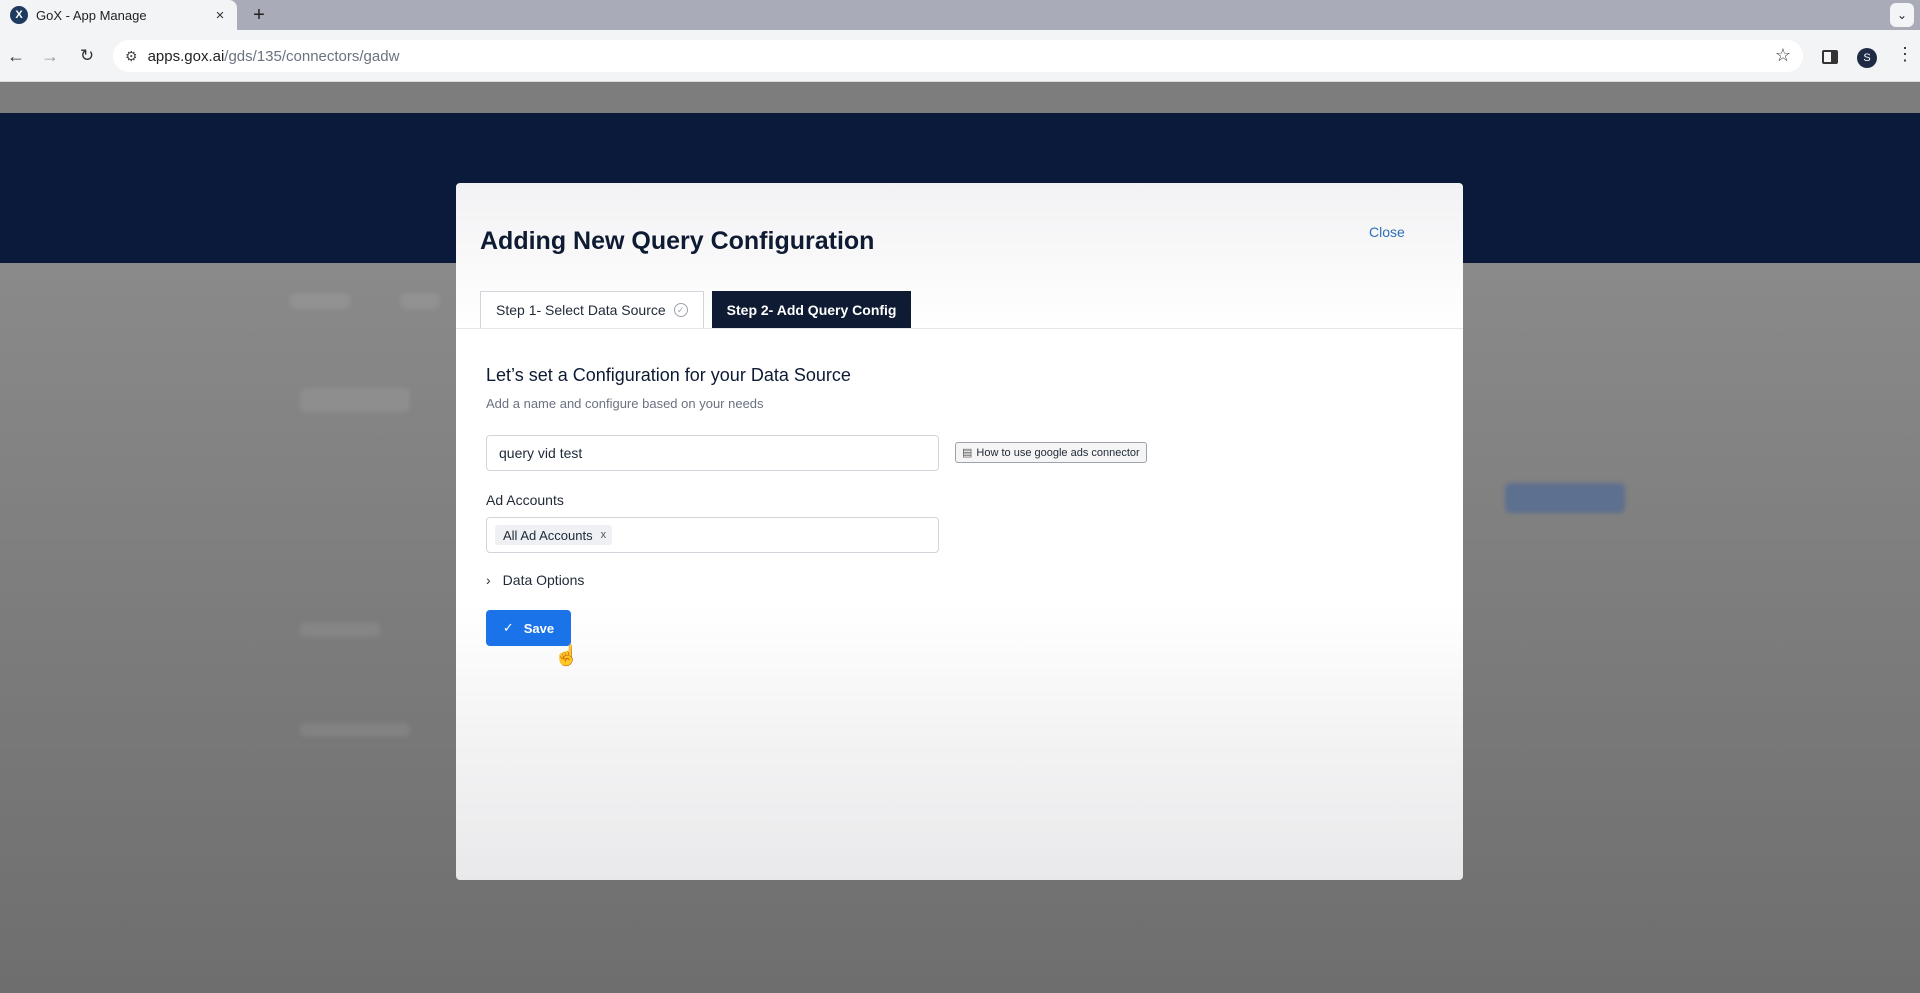 The width and height of the screenshot is (1920, 993). What do you see at coordinates (1783, 55) in the screenshot?
I see `bookmark-star-icon: ☆` at bounding box center [1783, 55].